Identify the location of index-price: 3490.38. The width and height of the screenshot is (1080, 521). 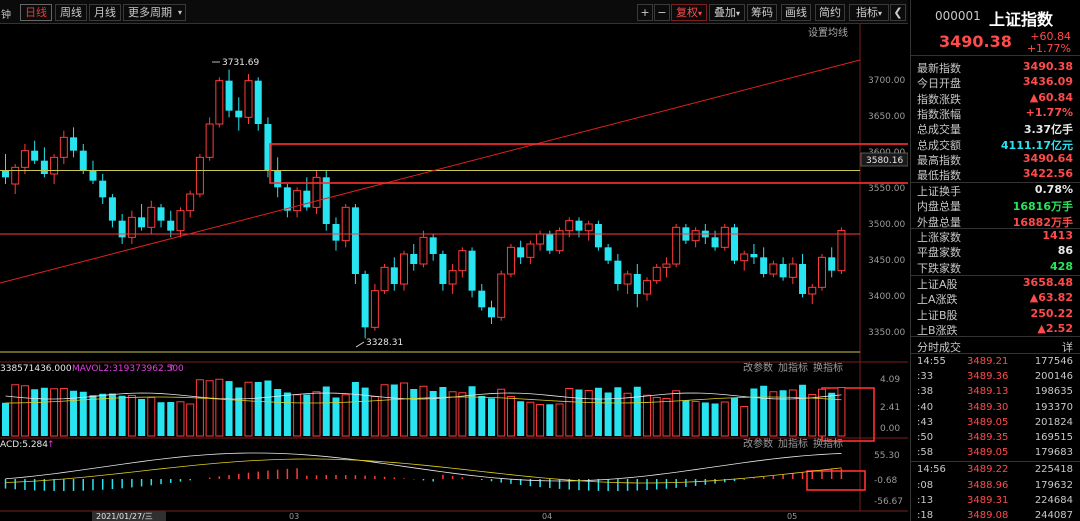
(975, 41).